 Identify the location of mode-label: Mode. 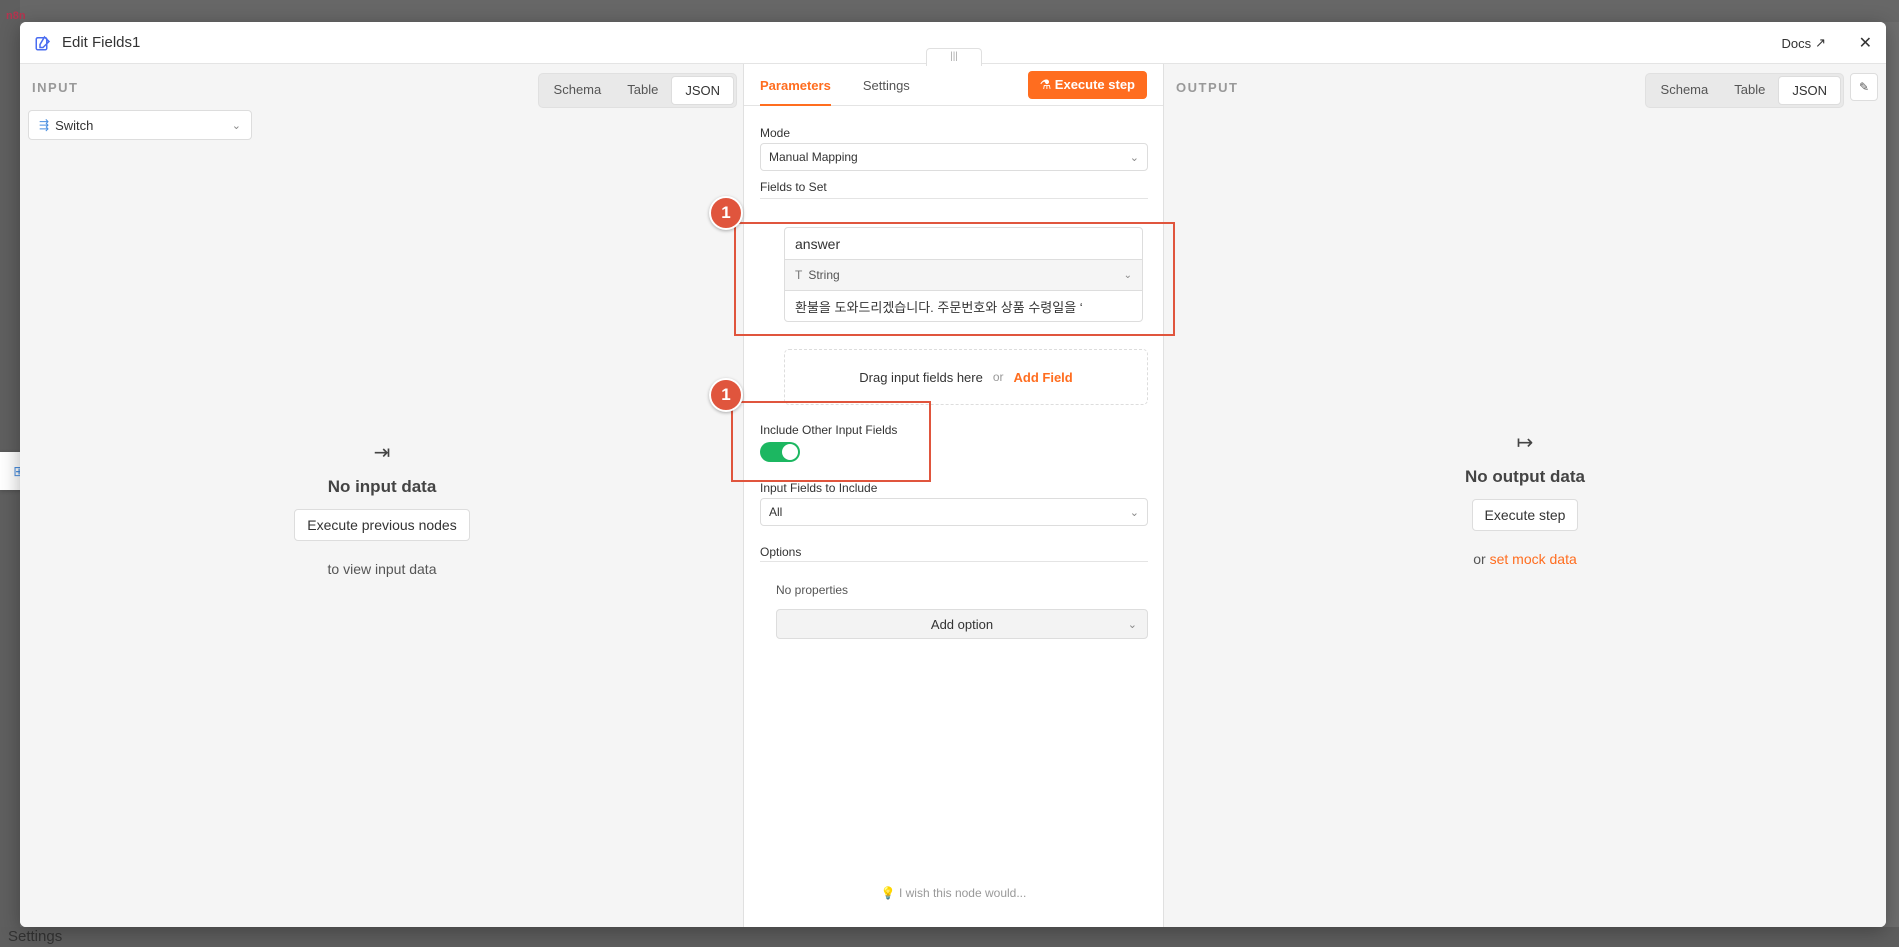
(775, 133).